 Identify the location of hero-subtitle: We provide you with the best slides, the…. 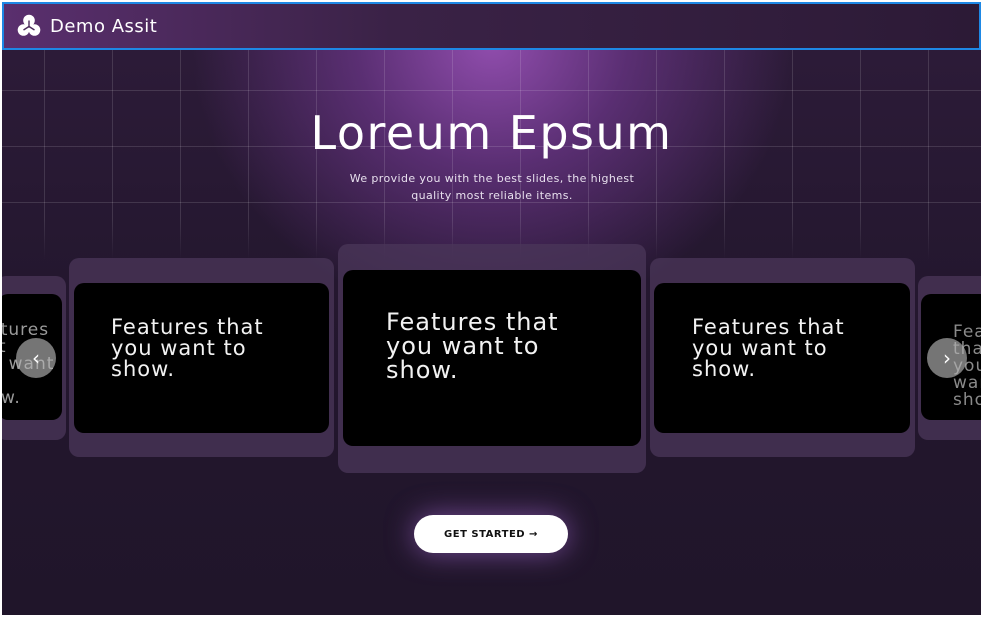
(492, 187).